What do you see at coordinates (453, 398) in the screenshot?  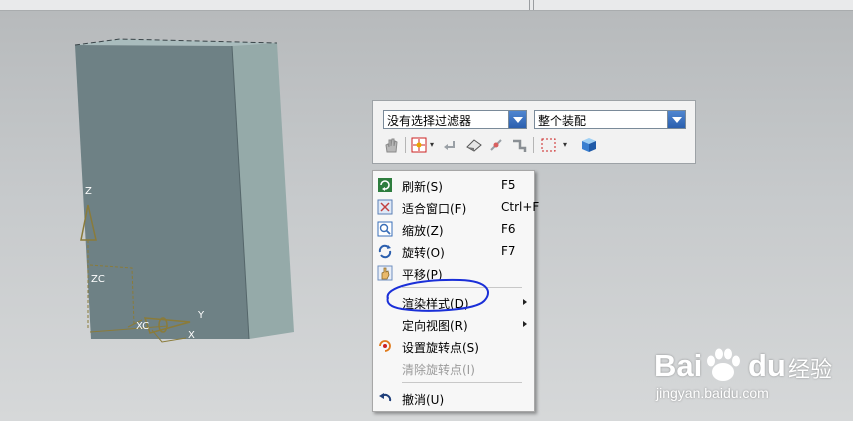 I see `menu-item-undo: 撤消(U)` at bounding box center [453, 398].